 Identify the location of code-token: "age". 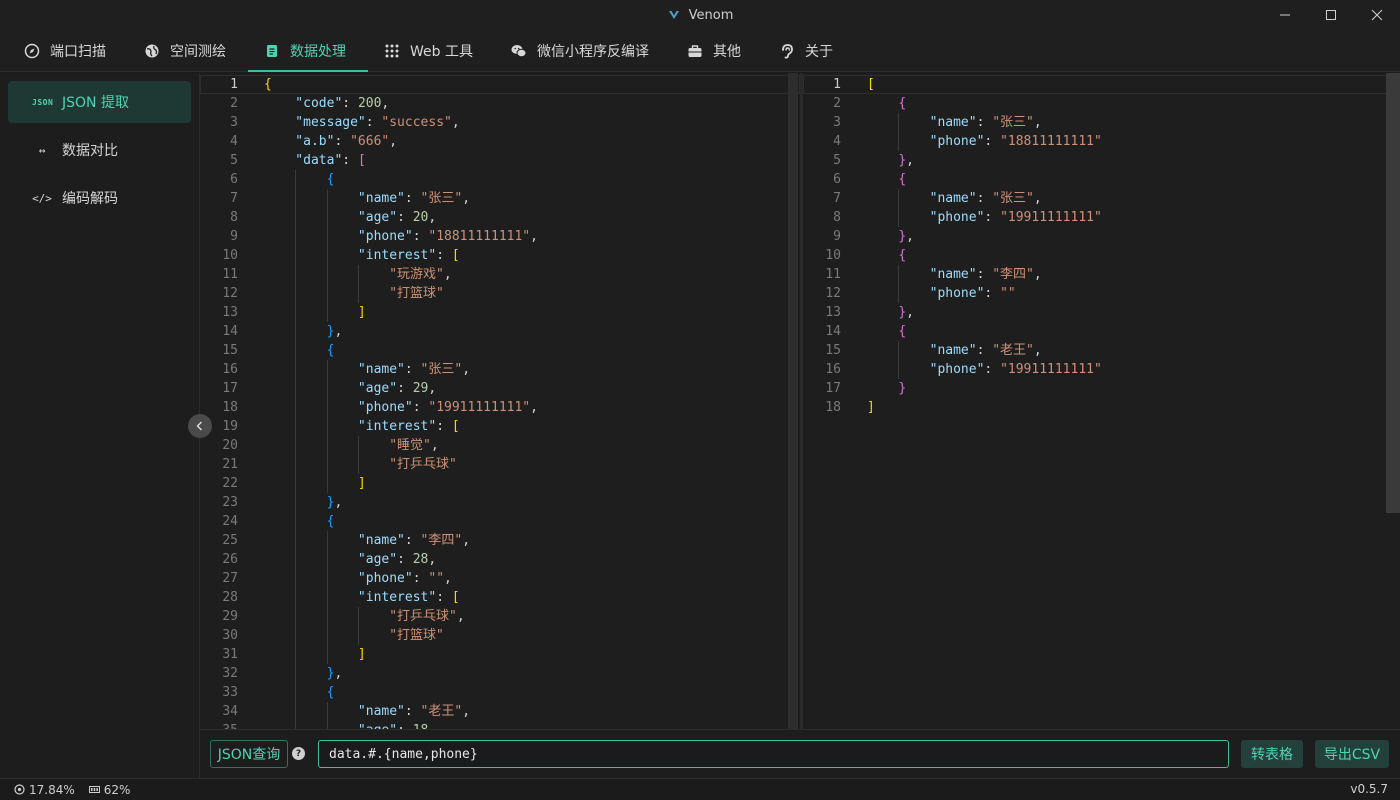
(331, 217).